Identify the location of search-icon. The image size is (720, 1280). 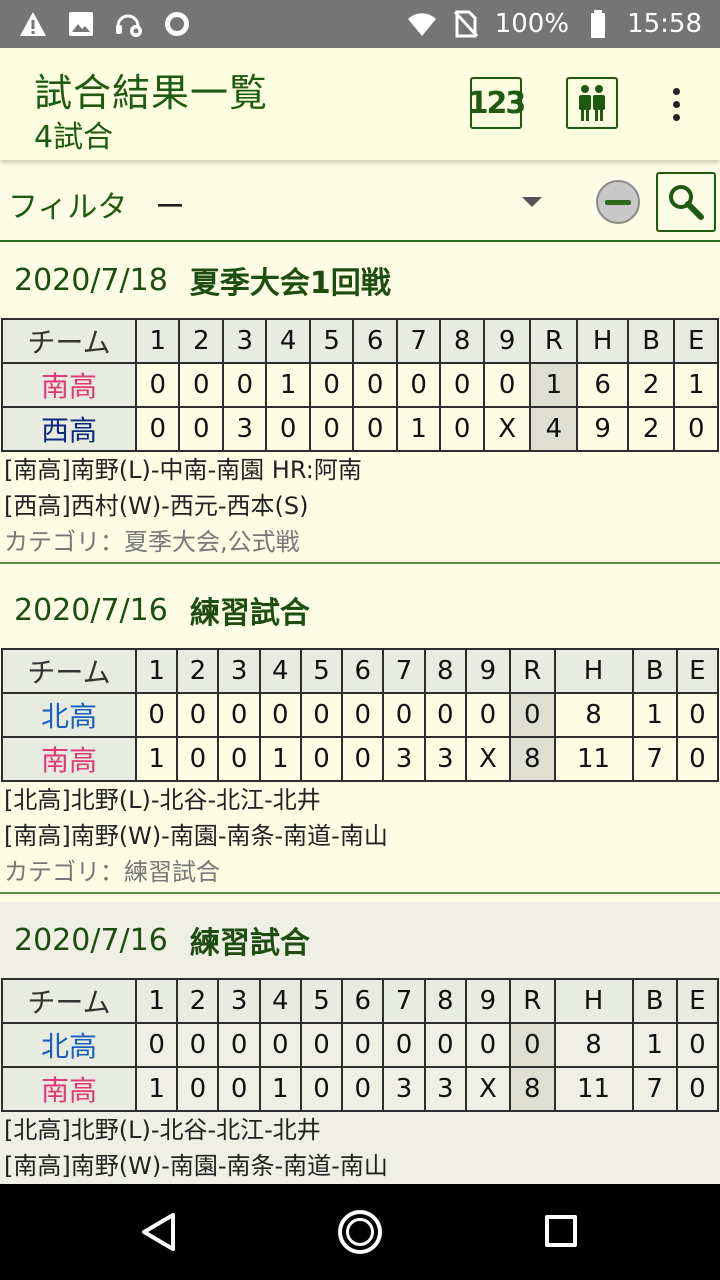
(686, 202).